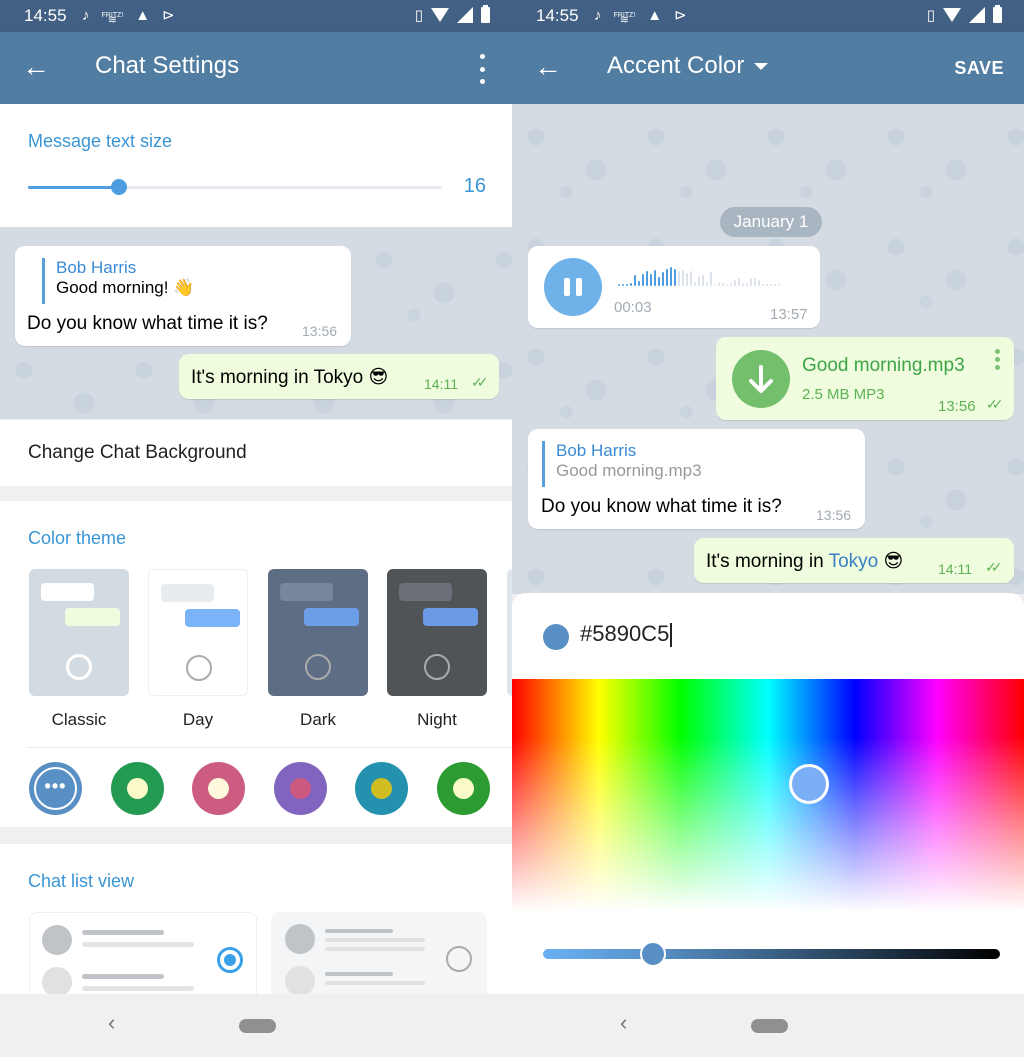 The image size is (1024, 1057). Describe the element at coordinates (997, 359) in the screenshot. I see `file-menu-icon` at that location.